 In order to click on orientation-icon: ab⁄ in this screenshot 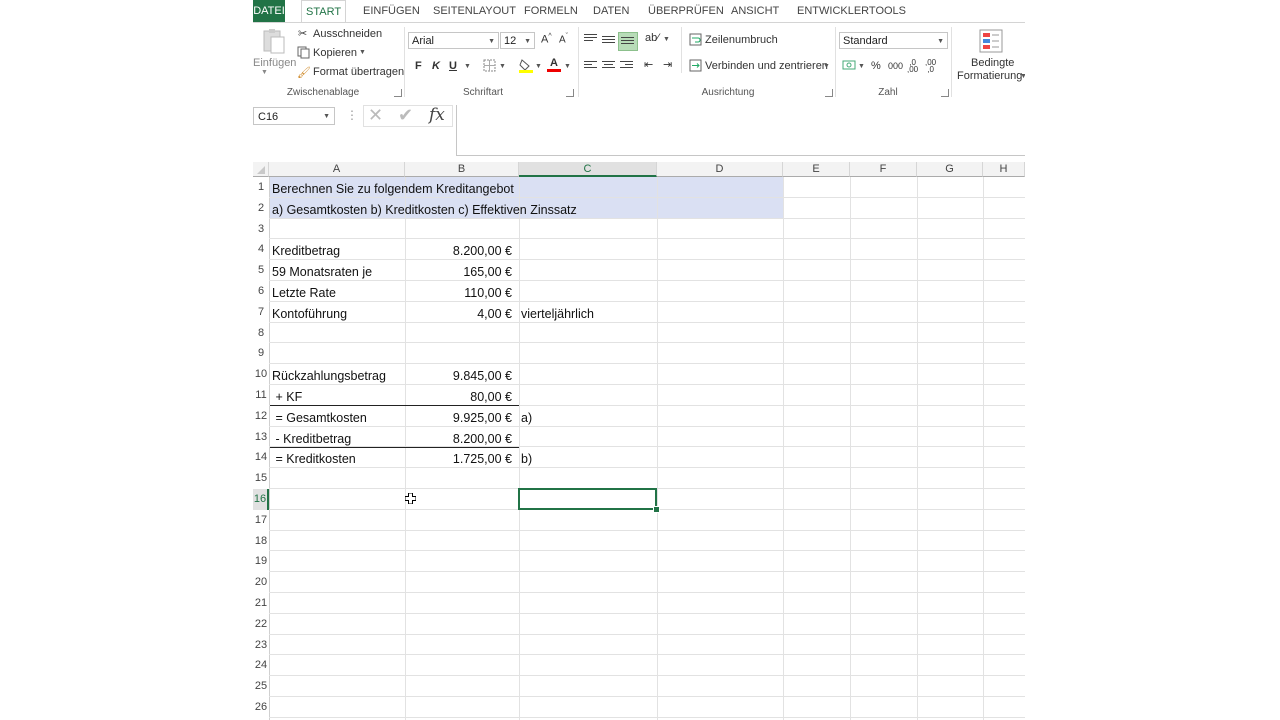, I will do `click(652, 38)`.